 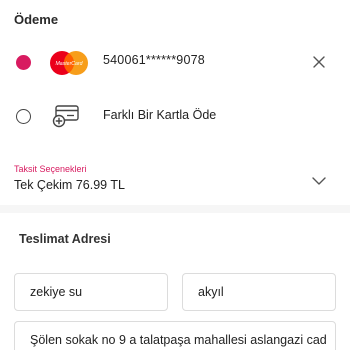 I want to click on credit-card-add-icon, so click(x=65, y=116).